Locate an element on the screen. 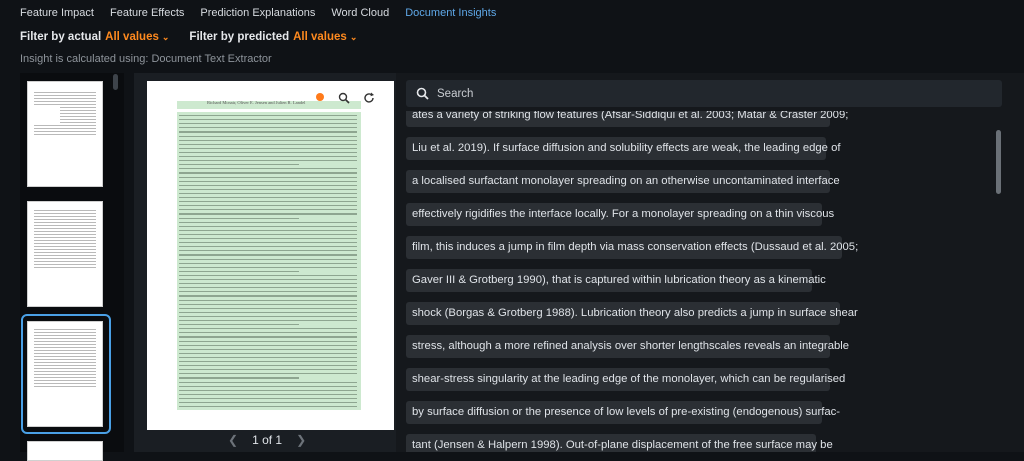  page-pagination: ❮ 1 of 1 ❯ is located at coordinates (267, 440).